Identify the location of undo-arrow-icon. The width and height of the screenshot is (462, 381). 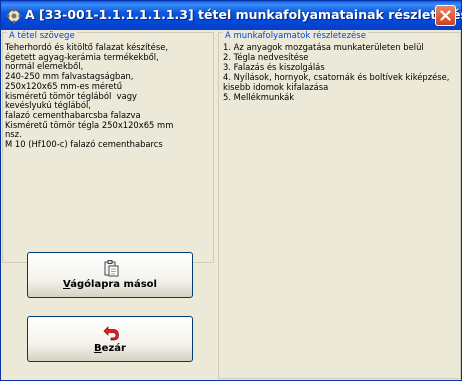
(111, 333).